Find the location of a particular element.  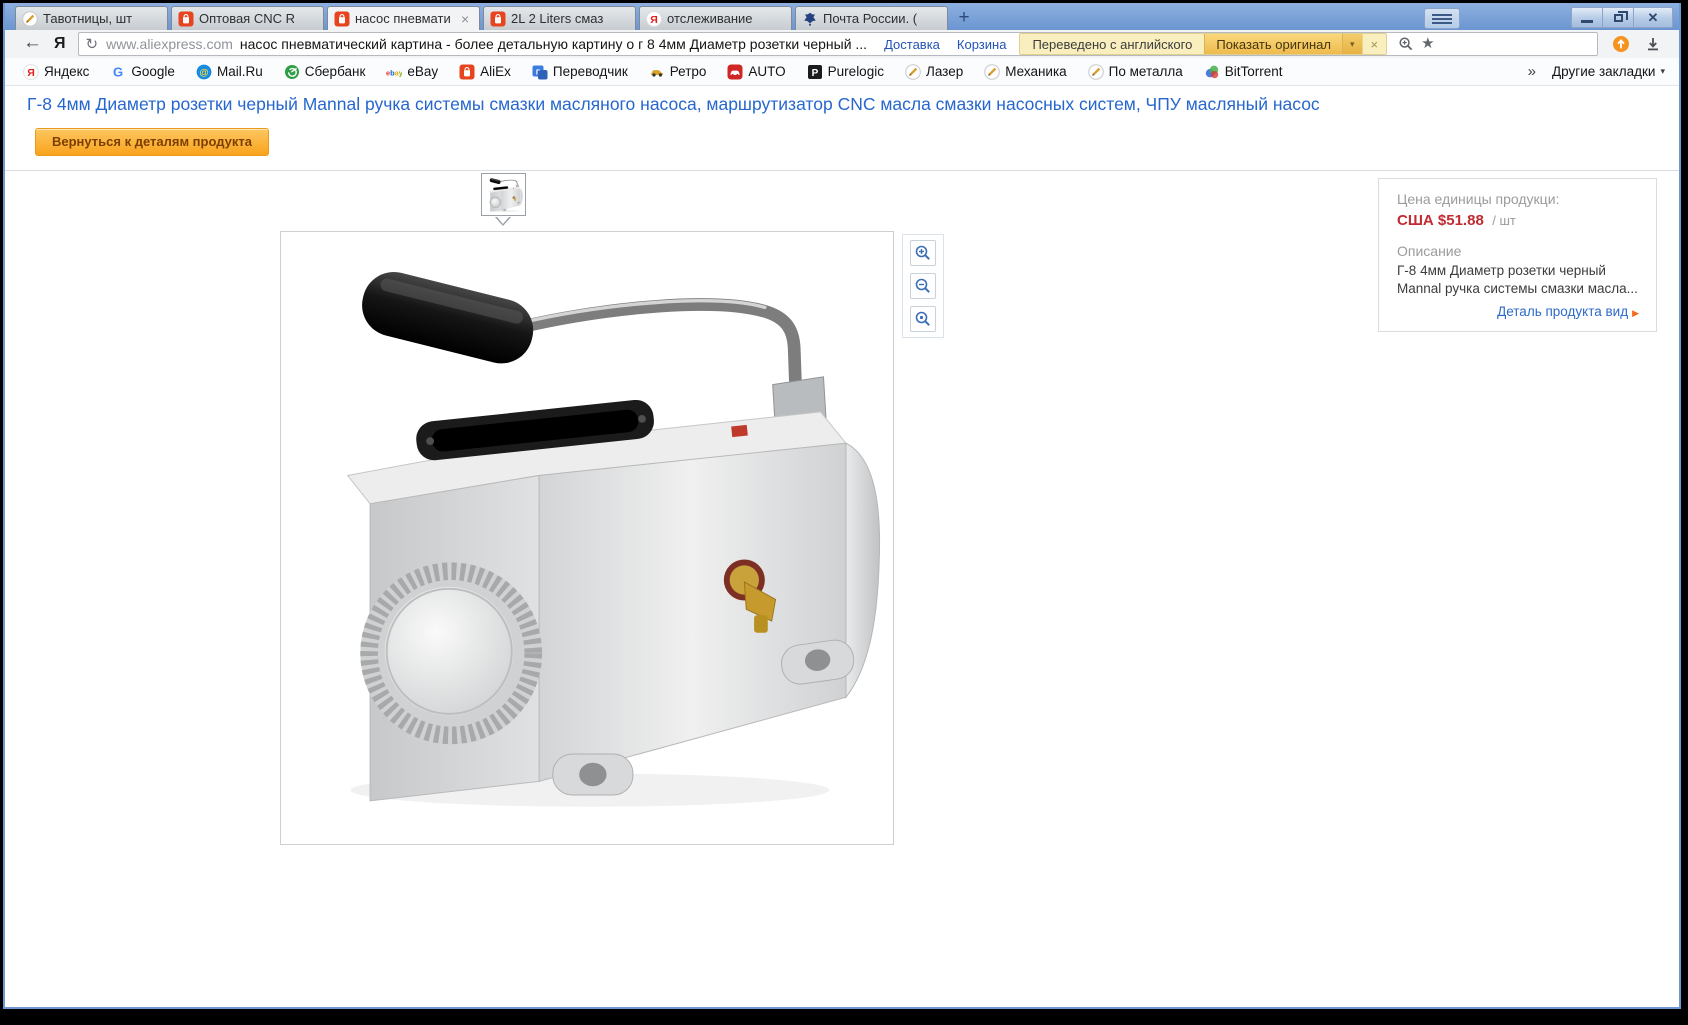

download-icon is located at coordinates (1653, 44).